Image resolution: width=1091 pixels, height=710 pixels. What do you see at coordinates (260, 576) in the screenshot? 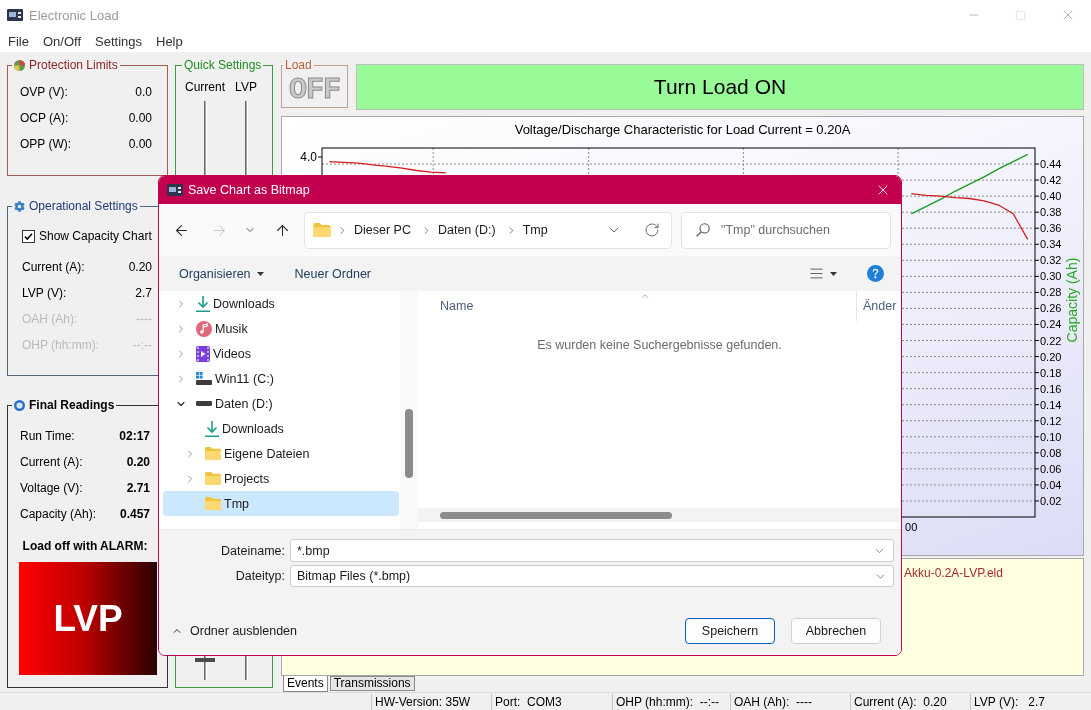
I see `field-label: Dateityp:` at bounding box center [260, 576].